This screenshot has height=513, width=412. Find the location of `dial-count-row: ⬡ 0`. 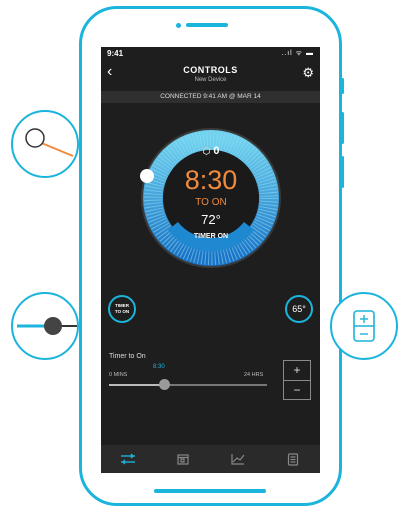

dial-count-row: ⬡ 0 is located at coordinates (211, 151).